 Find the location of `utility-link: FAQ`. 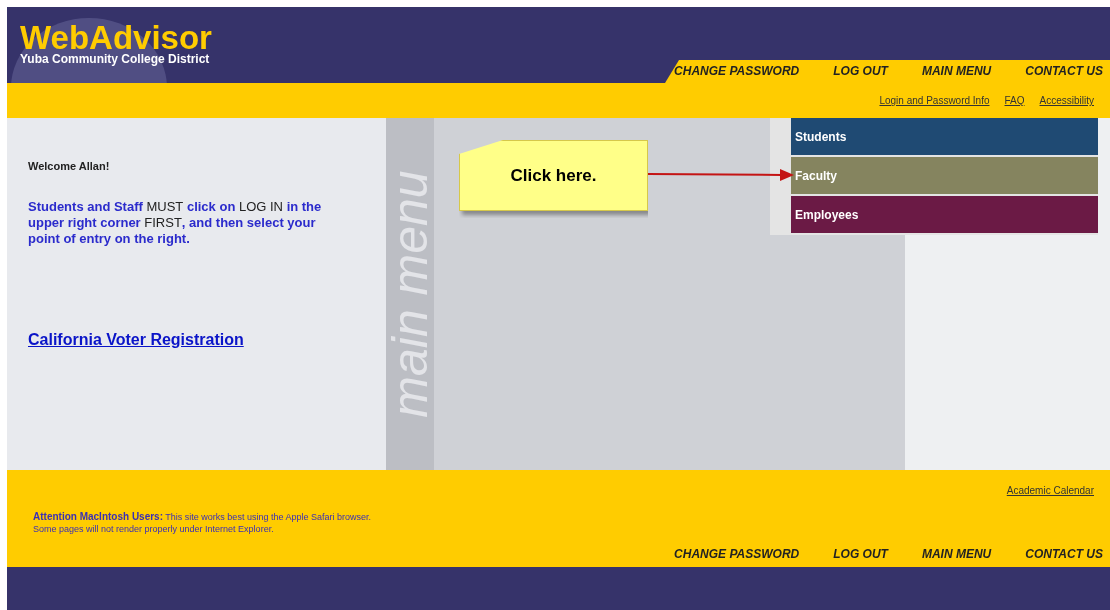

utility-link: FAQ is located at coordinates (1014, 100).